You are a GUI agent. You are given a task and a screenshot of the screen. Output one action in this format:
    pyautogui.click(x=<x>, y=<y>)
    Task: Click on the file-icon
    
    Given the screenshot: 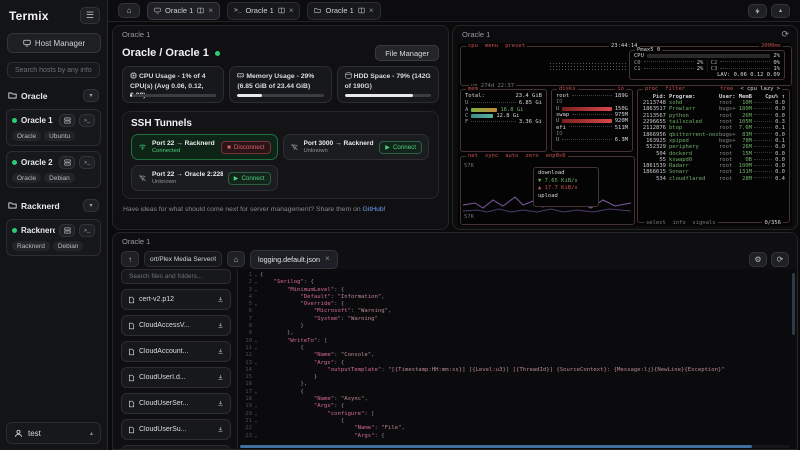 What is the action you would take?
    pyautogui.click(x=131, y=300)
    